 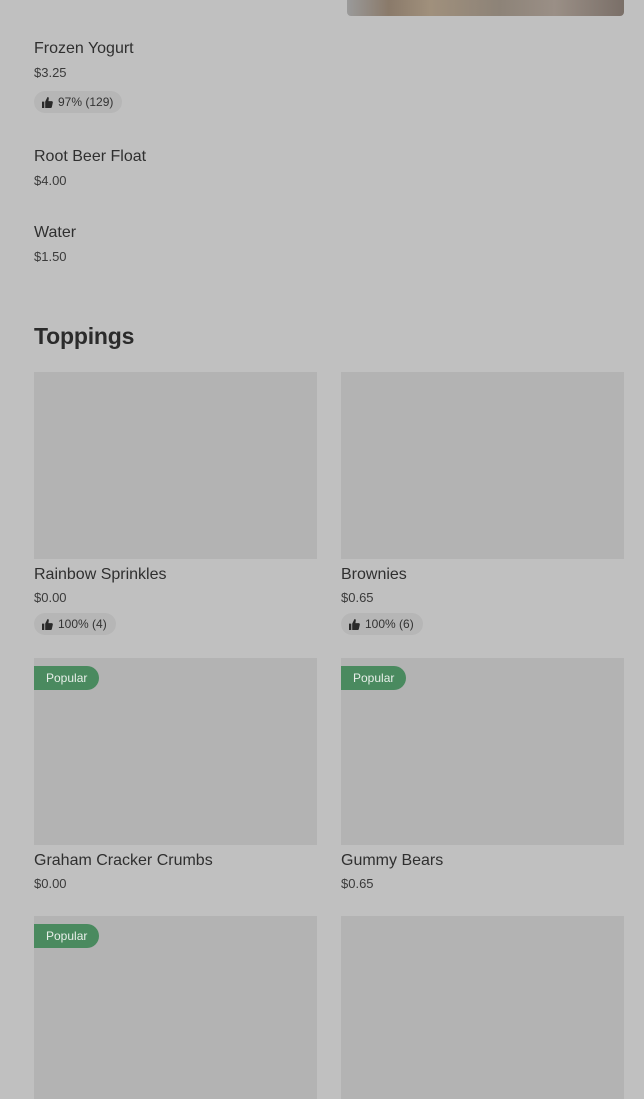 I want to click on item-price: $4.00, so click(x=50, y=180).